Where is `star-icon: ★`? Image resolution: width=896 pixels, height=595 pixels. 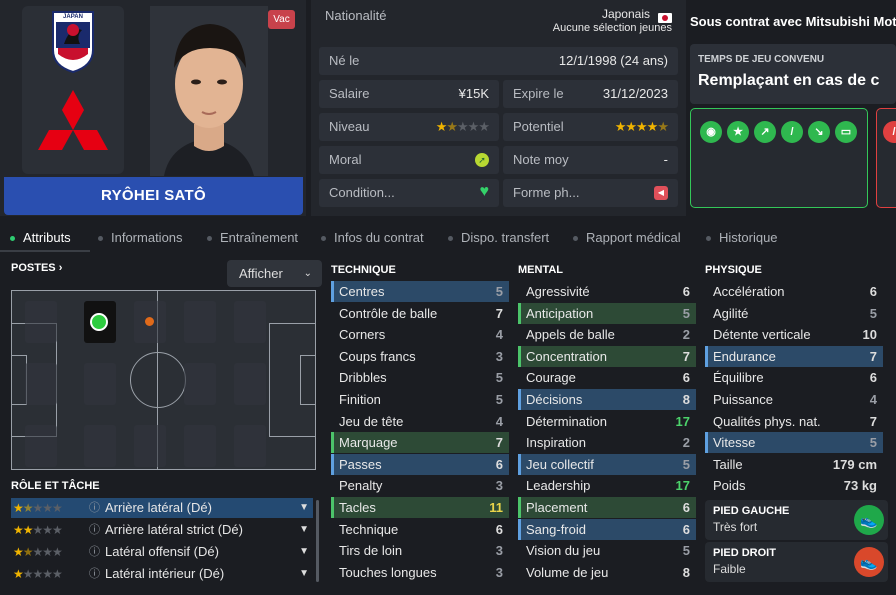 star-icon: ★ is located at coordinates (738, 132).